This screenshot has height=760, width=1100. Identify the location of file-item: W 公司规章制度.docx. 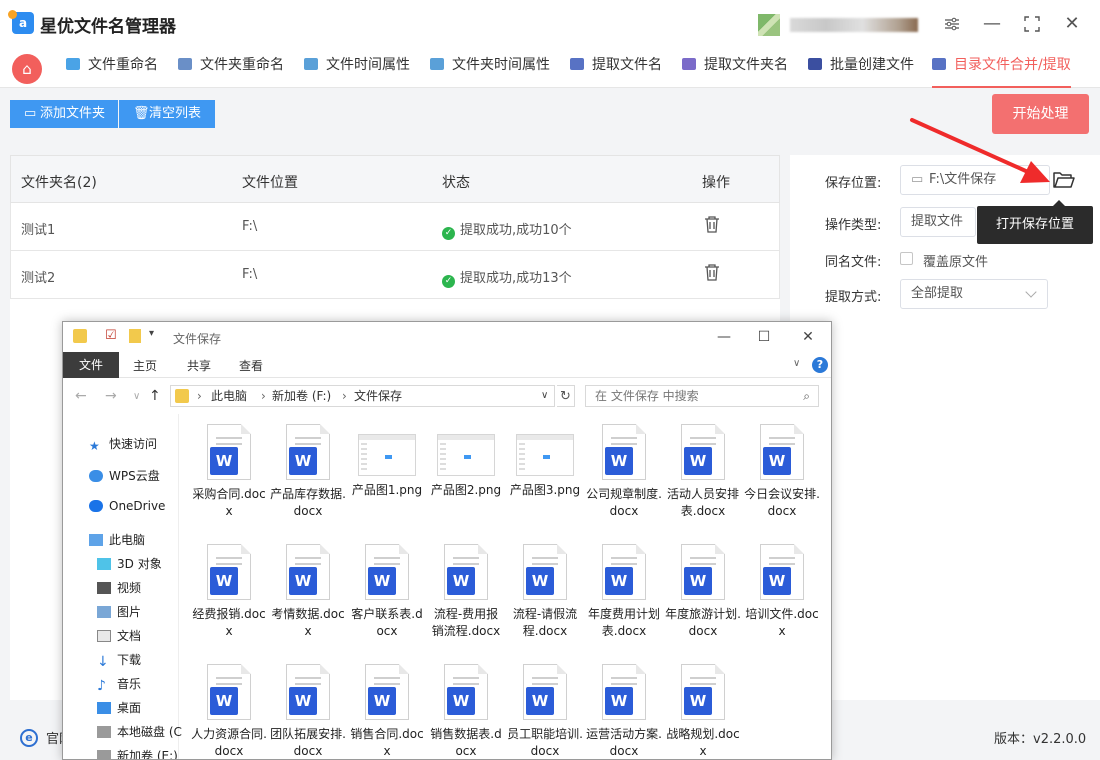
(624, 472).